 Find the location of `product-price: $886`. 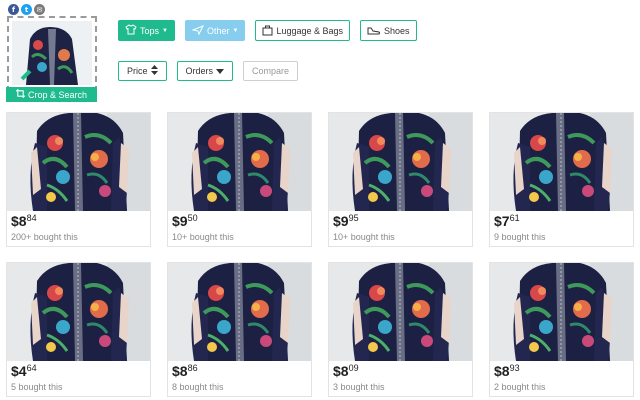

product-price: $886 is located at coordinates (185, 371).